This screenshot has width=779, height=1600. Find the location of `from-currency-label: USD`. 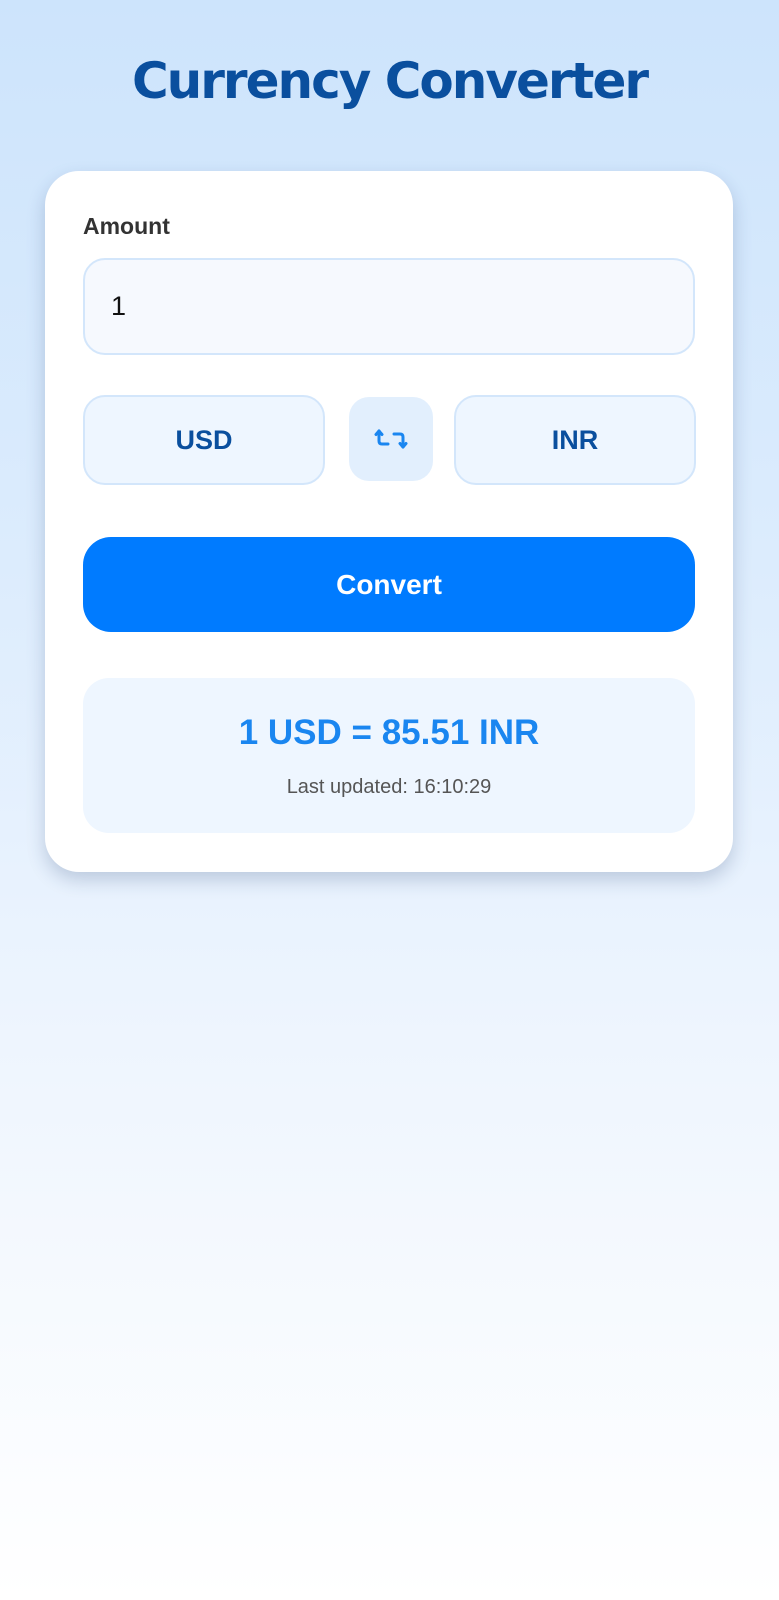

from-currency-label: USD is located at coordinates (204, 439).